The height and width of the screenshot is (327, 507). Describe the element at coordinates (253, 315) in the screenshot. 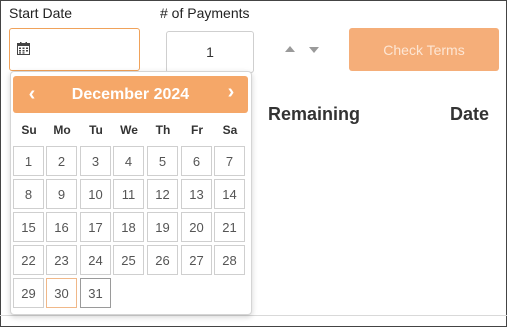

I see `divider` at that location.